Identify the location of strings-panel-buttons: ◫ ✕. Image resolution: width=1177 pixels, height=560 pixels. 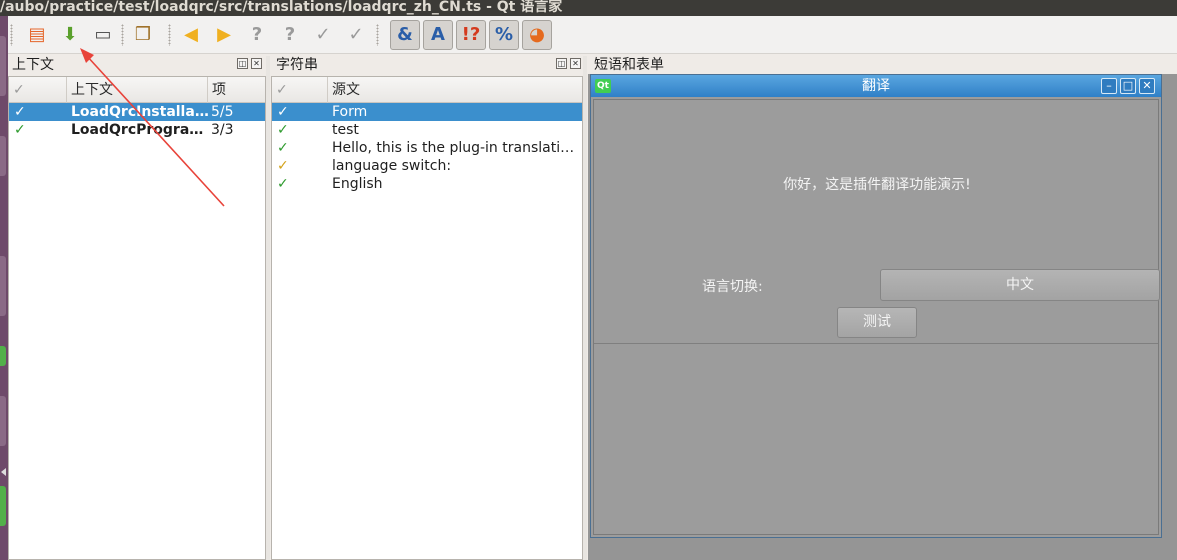
(568, 64).